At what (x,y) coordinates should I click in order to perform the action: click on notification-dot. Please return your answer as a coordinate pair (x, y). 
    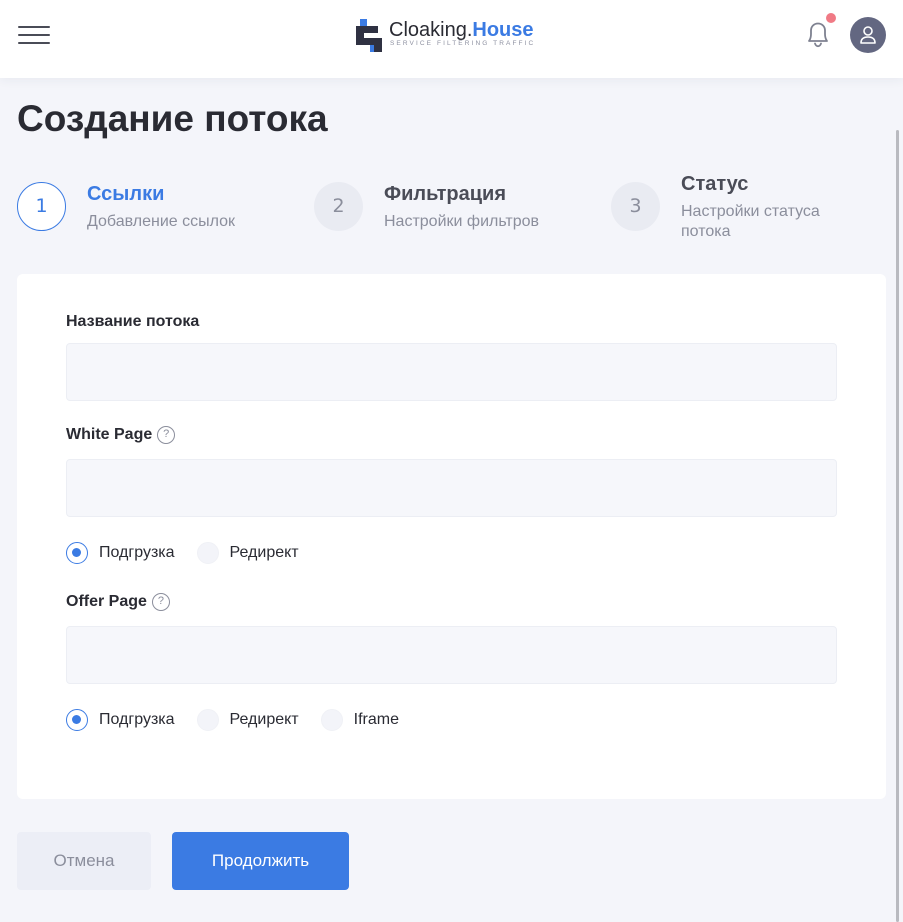
    Looking at the image, I should click on (831, 18).